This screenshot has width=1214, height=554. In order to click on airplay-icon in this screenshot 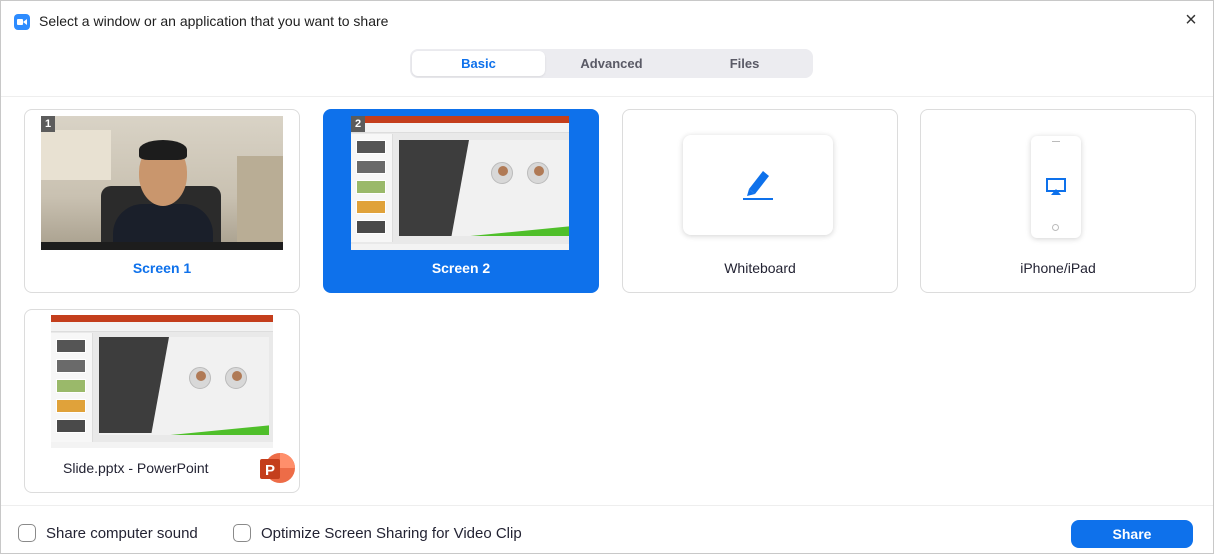, I will do `click(1056, 186)`.